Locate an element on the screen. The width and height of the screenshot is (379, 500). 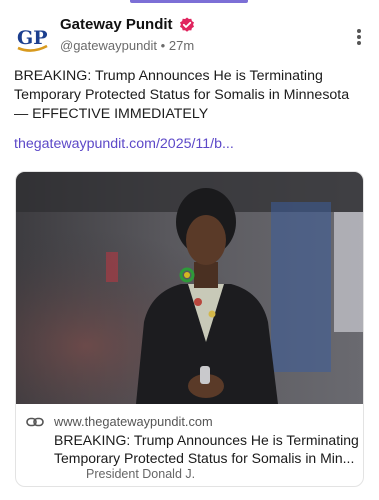
more-vertical-icon is located at coordinates (359, 37).